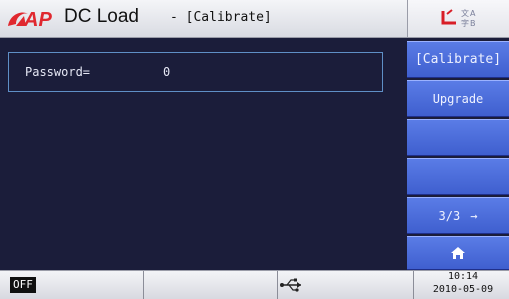 This screenshot has width=509, height=299. I want to click on clock-date: 2010-05-09, so click(463, 289).